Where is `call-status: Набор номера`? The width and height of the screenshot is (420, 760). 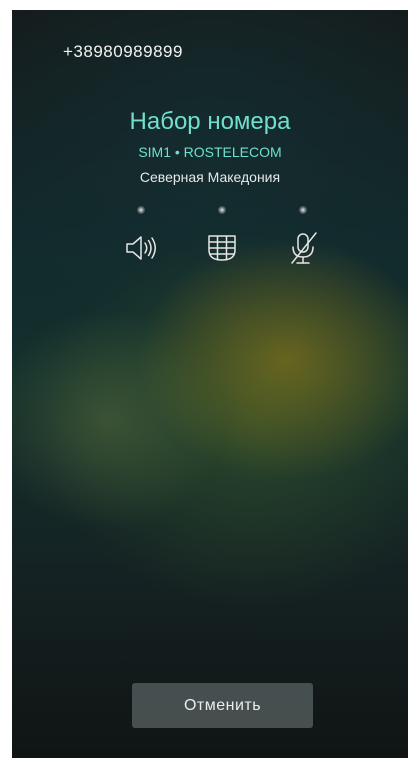
call-status: Набор номера is located at coordinates (210, 121).